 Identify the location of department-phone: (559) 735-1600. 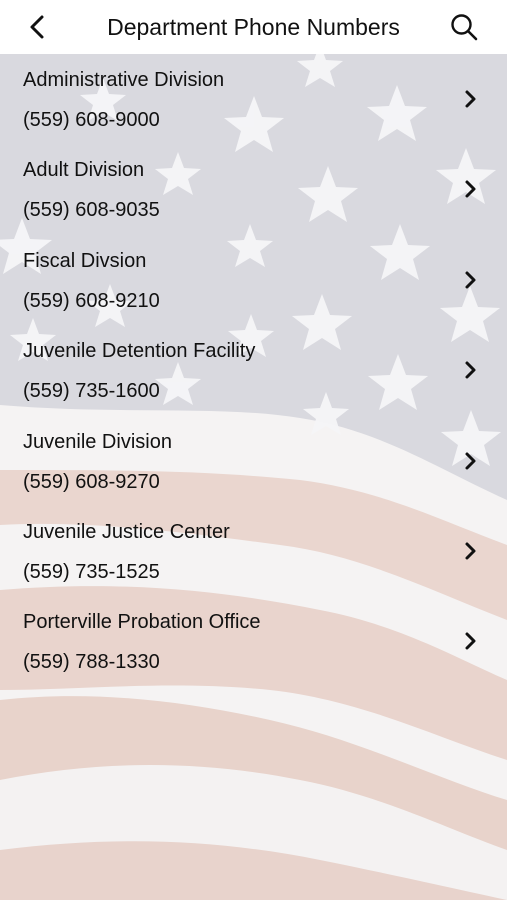
(91, 391).